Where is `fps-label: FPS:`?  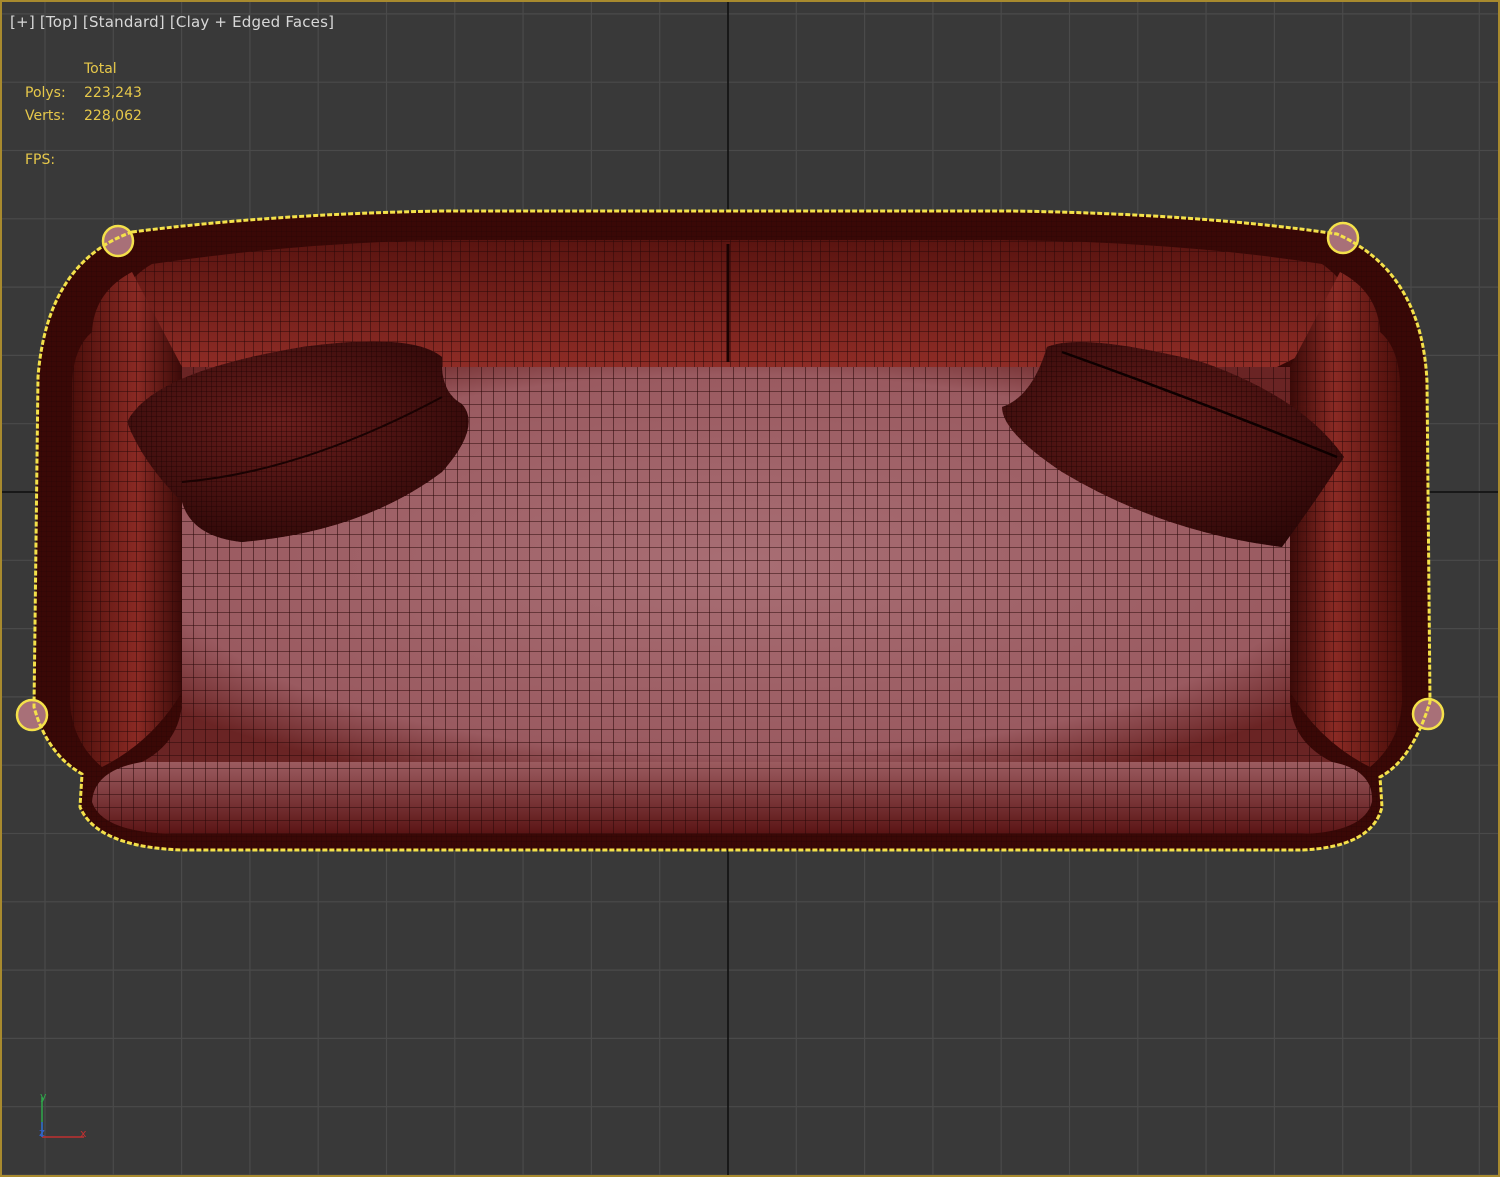 fps-label: FPS: is located at coordinates (40, 160).